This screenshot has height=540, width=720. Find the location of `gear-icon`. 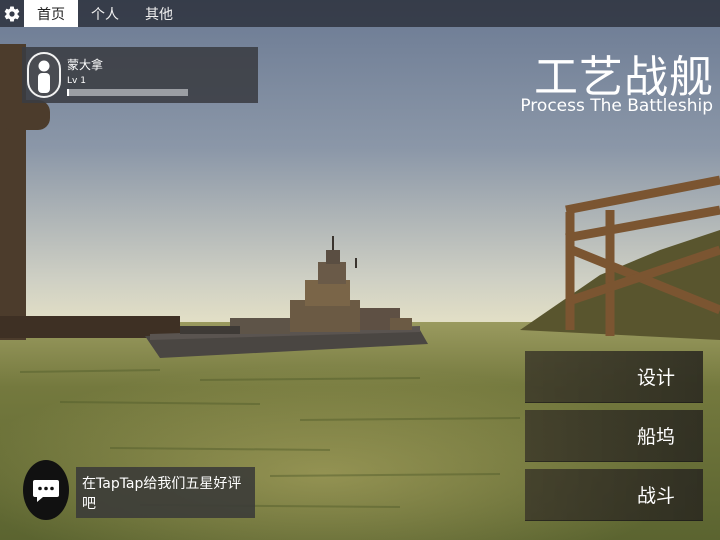

gear-icon is located at coordinates (12, 14).